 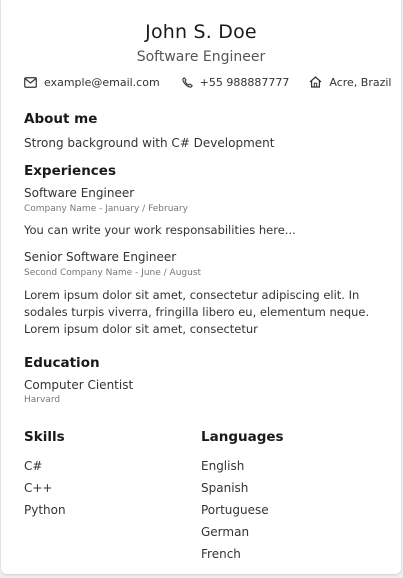 I want to click on contact-email: example@email.com, so click(x=92, y=82).